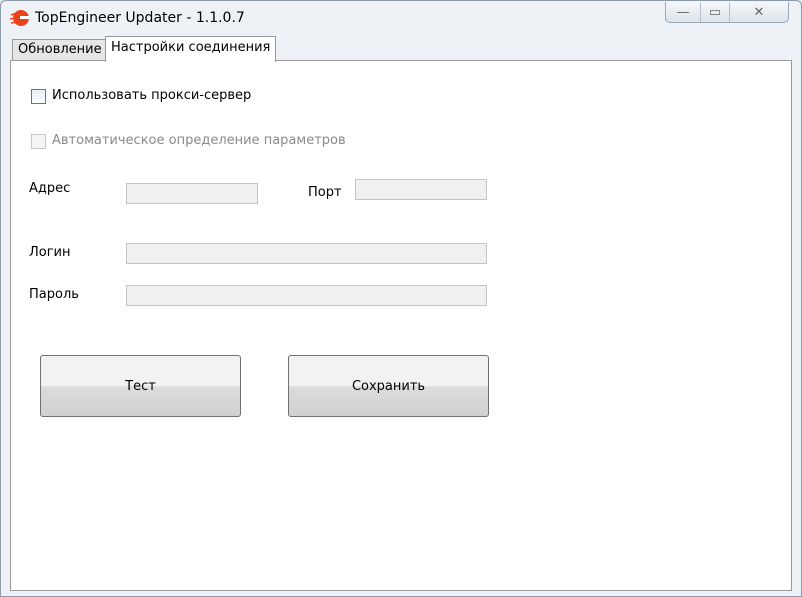 Image resolution: width=802 pixels, height=597 pixels. What do you see at coordinates (140, 18) in the screenshot?
I see `window-title: TopEngineer Updater - 1.1.0.7` at bounding box center [140, 18].